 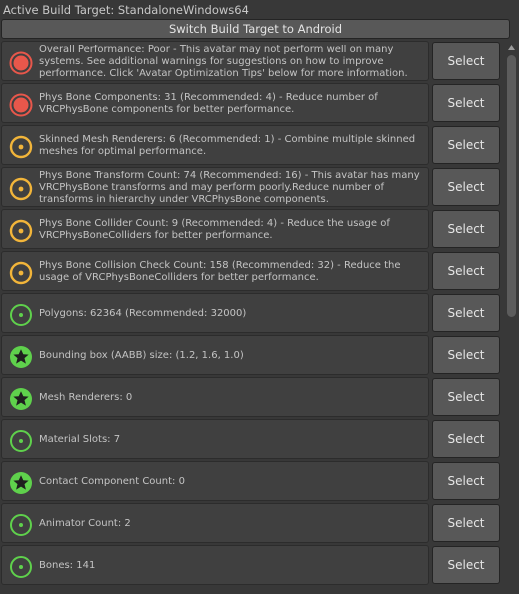 What do you see at coordinates (215, 523) in the screenshot?
I see `performance-row: Animator Count: 2` at bounding box center [215, 523].